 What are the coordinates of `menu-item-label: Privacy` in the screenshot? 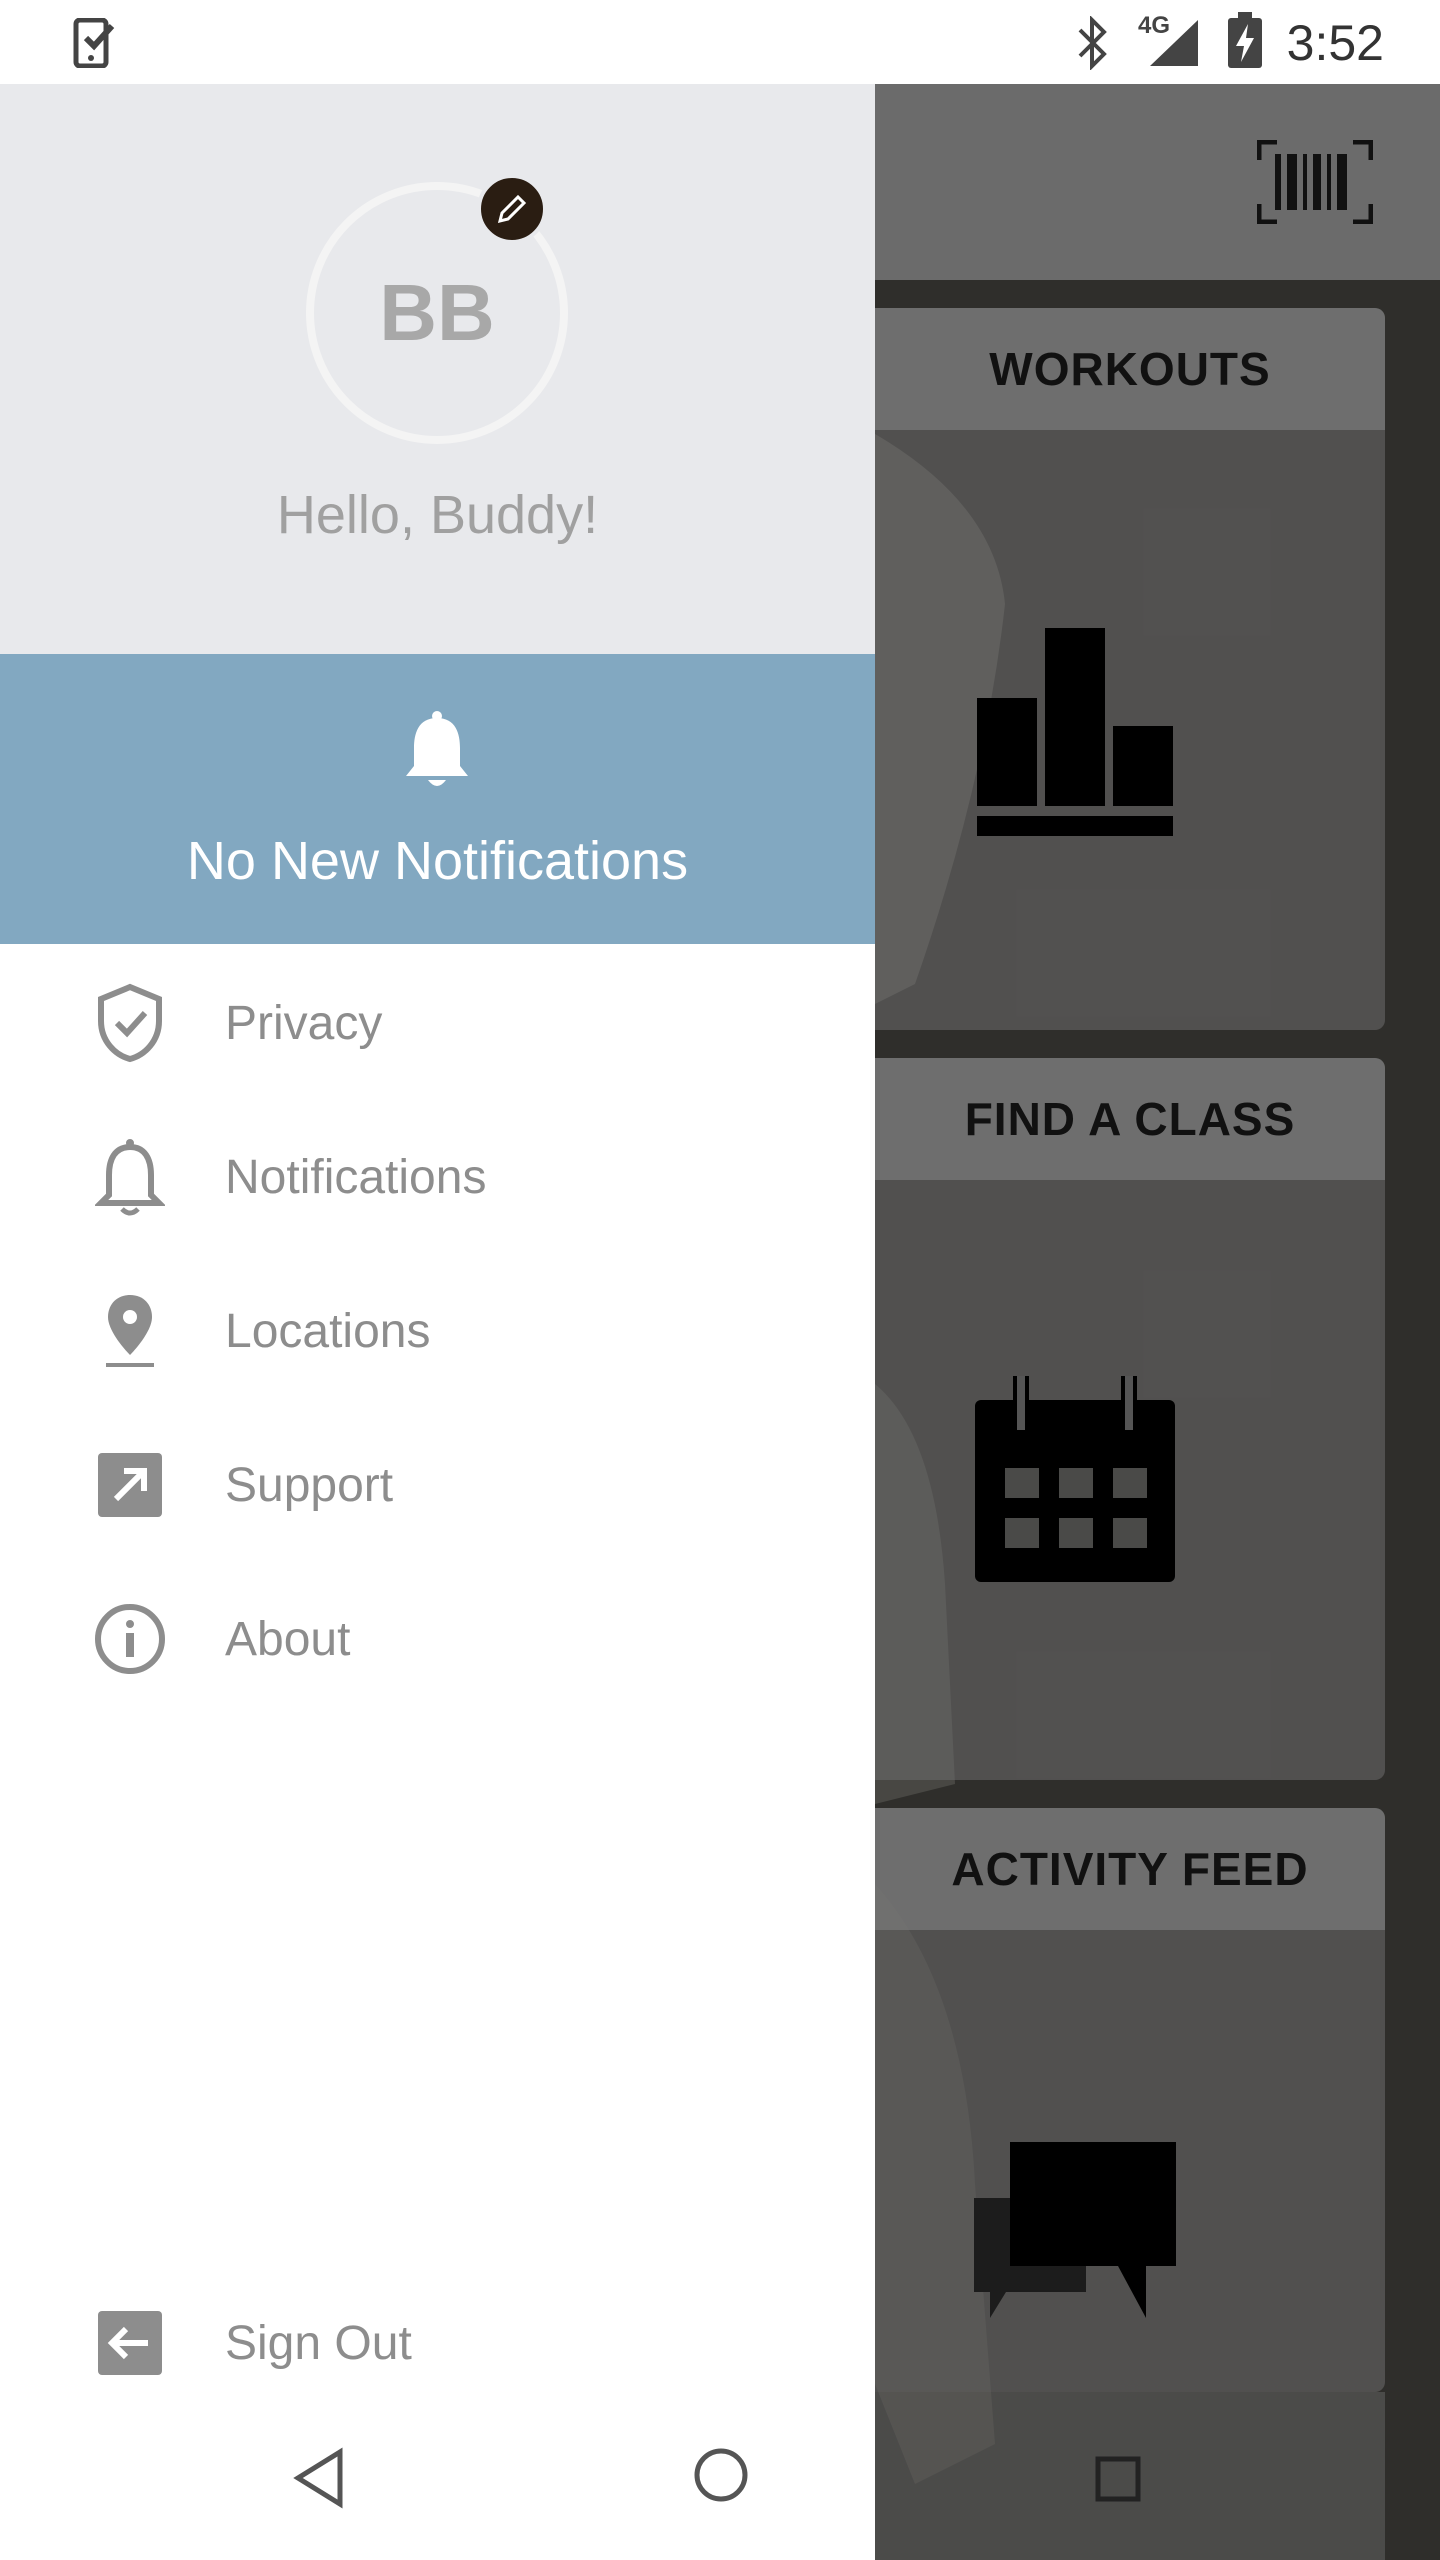 It's located at (304, 1023).